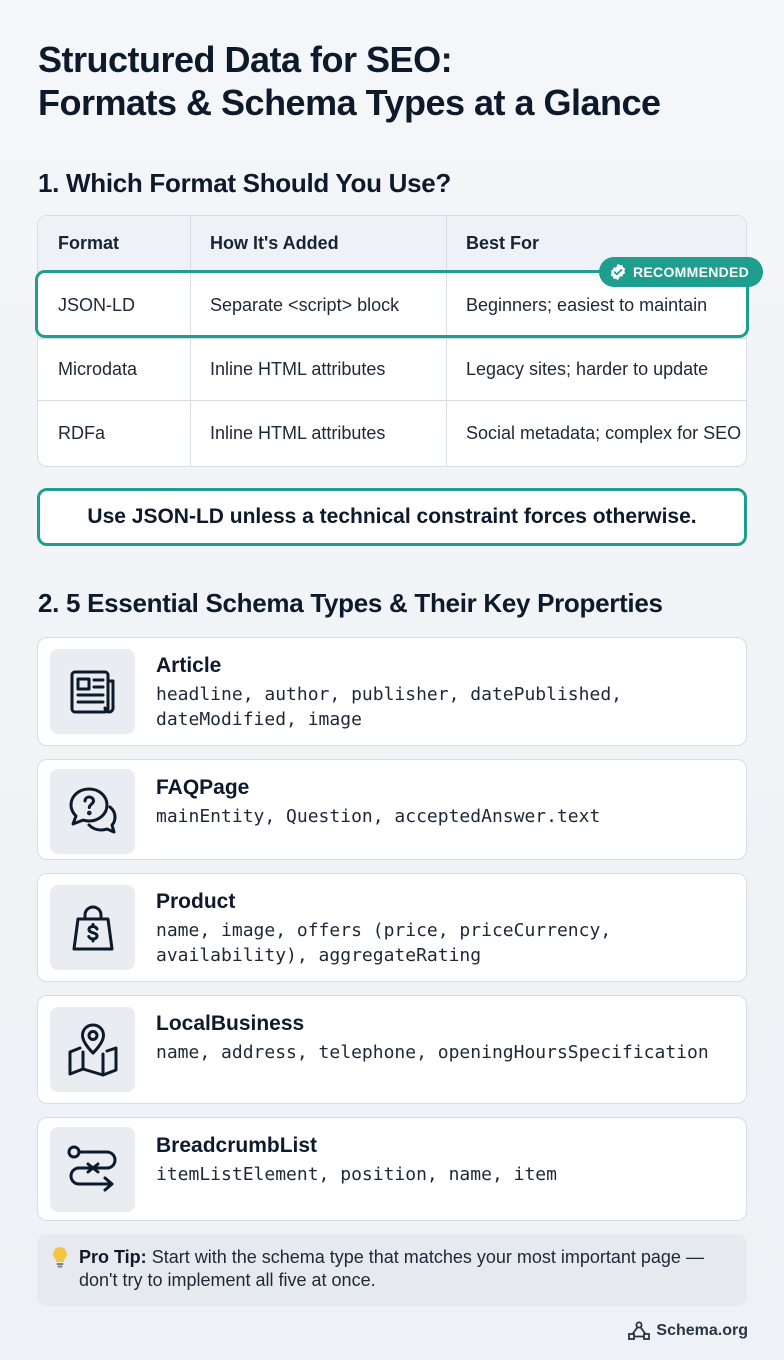  What do you see at coordinates (97, 304) in the screenshot?
I see `cell-format: JSON-LD` at bounding box center [97, 304].